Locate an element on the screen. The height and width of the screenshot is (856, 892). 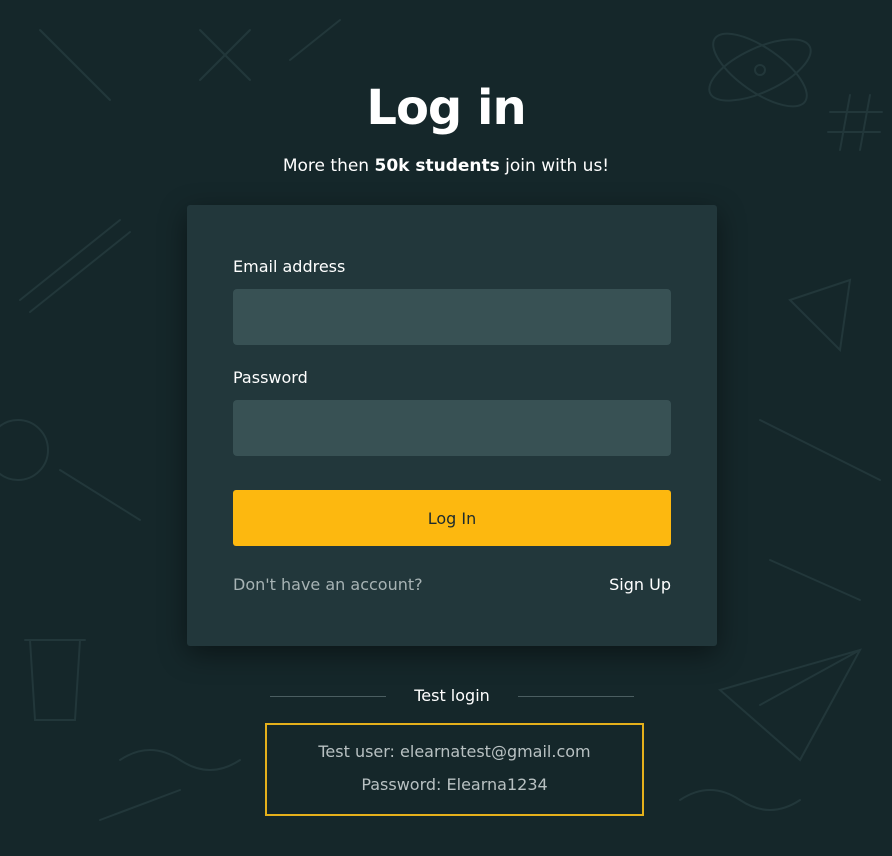
signup-link: Sign Up is located at coordinates (640, 584).